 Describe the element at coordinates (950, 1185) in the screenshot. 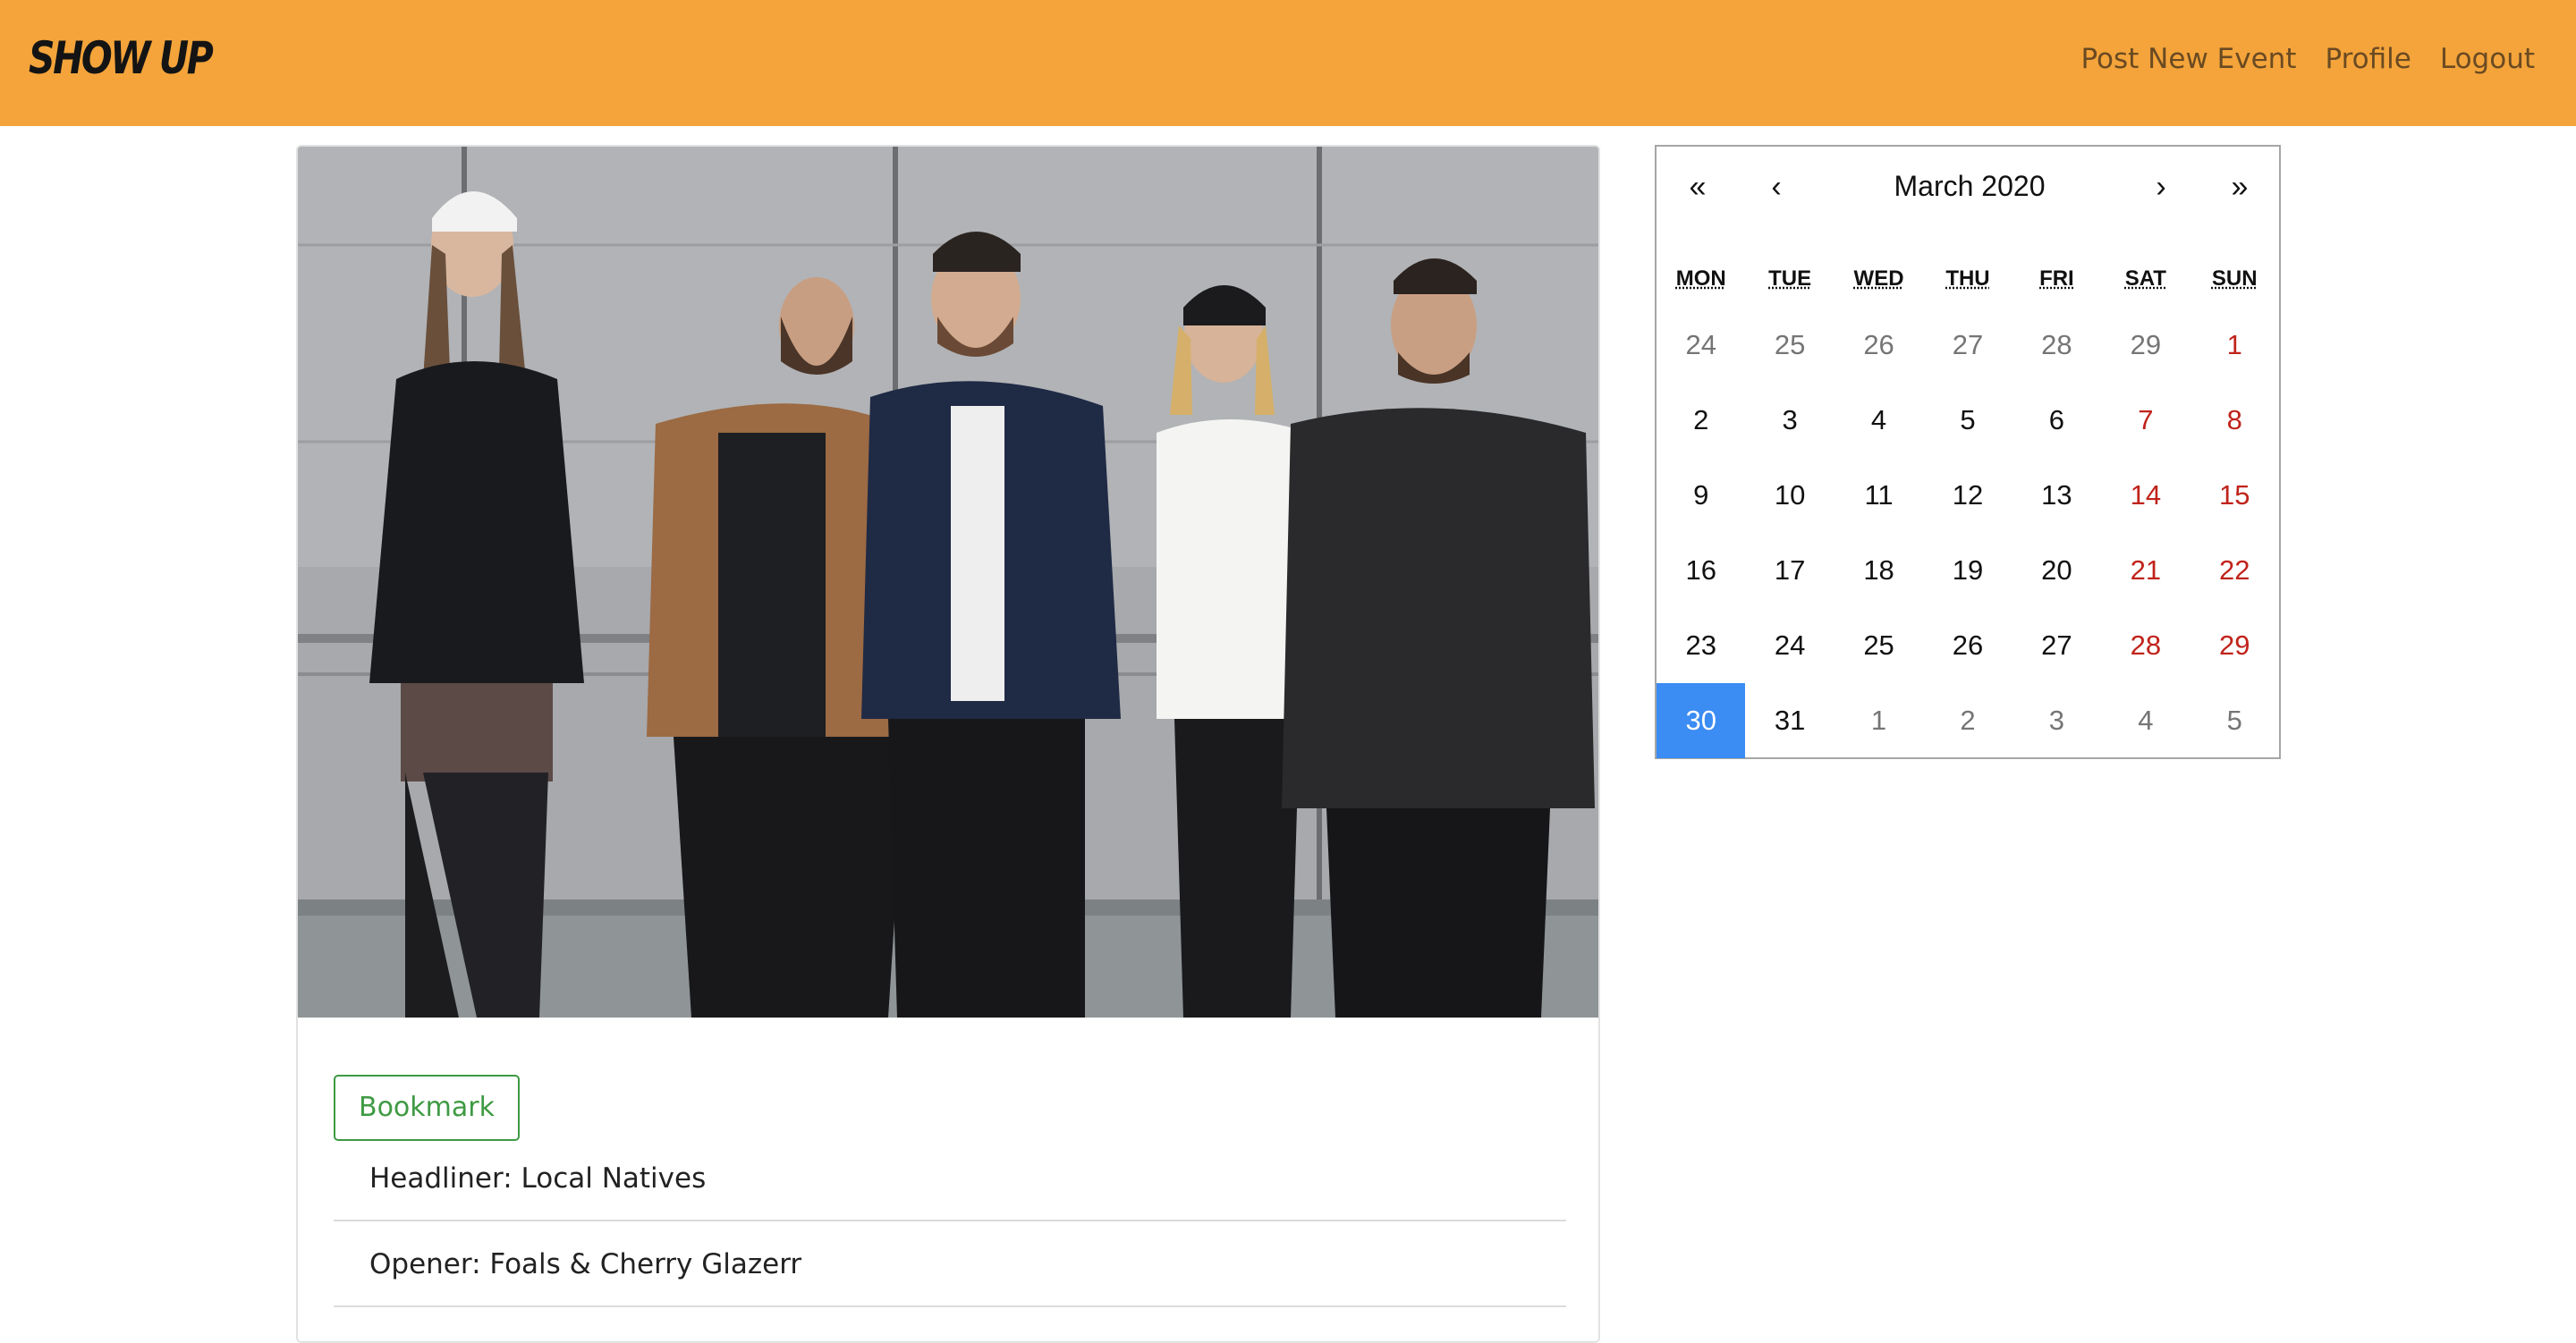

I see `headliner-item: Headliner: Local Natives` at that location.